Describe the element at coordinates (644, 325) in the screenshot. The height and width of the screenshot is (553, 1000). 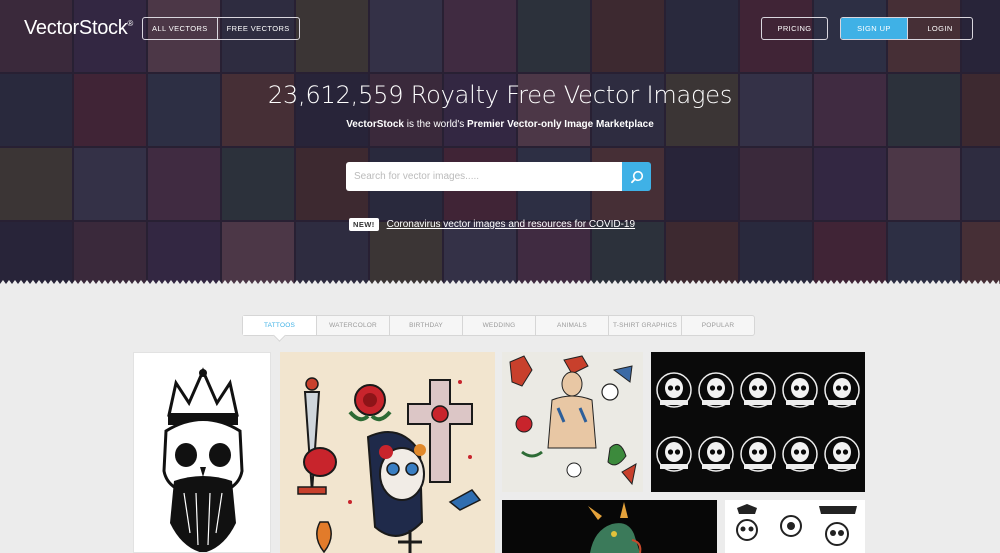
I see `tab-t-shirt-graphics: T-SHIRT GRAPHICS` at that location.